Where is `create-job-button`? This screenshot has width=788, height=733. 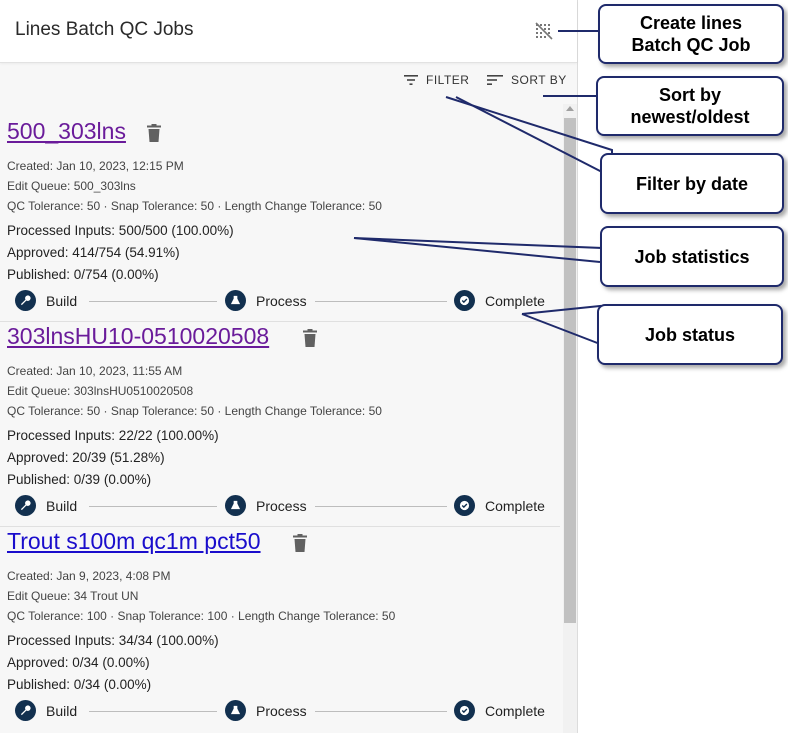
create-job-button is located at coordinates (544, 31).